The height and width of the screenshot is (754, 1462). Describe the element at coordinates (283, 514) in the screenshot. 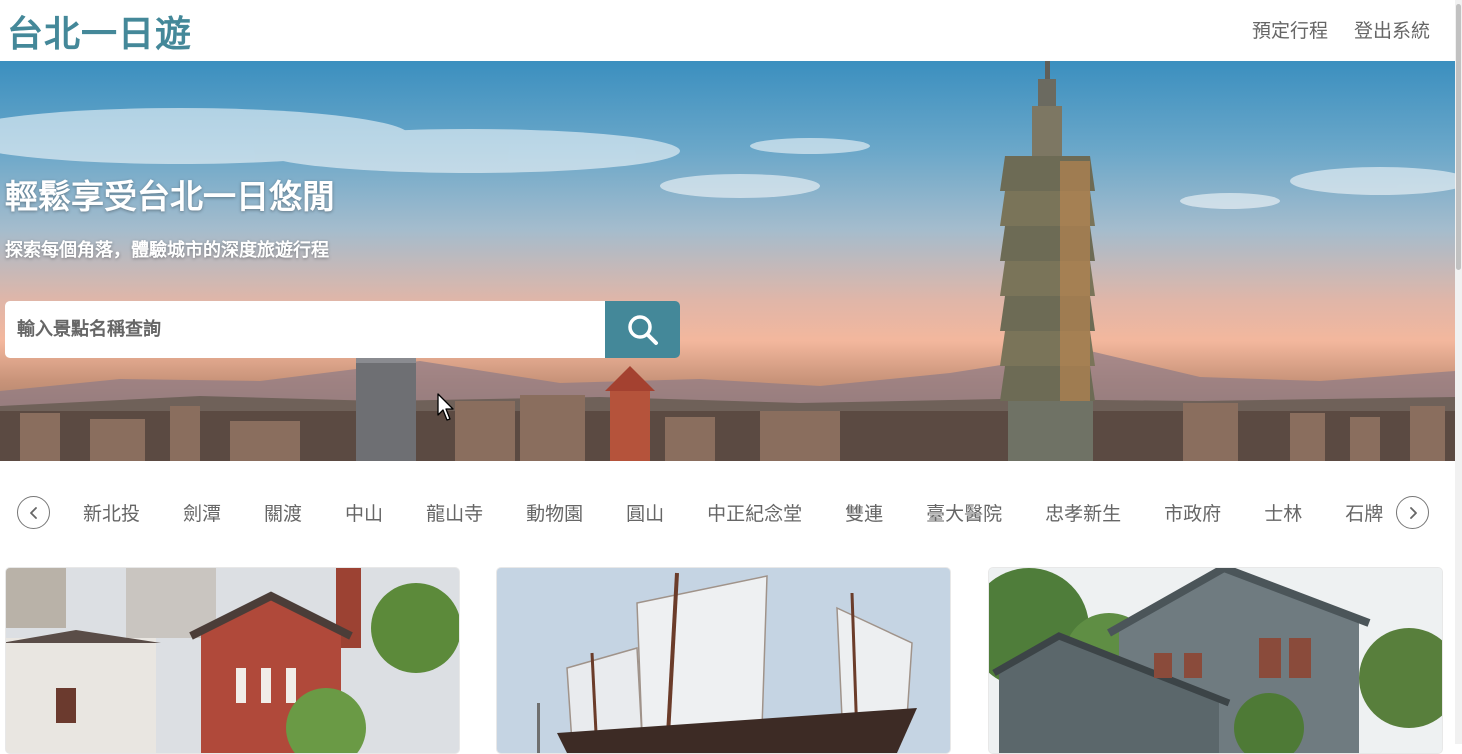

I see `mrt-station-item: 關渡` at that location.